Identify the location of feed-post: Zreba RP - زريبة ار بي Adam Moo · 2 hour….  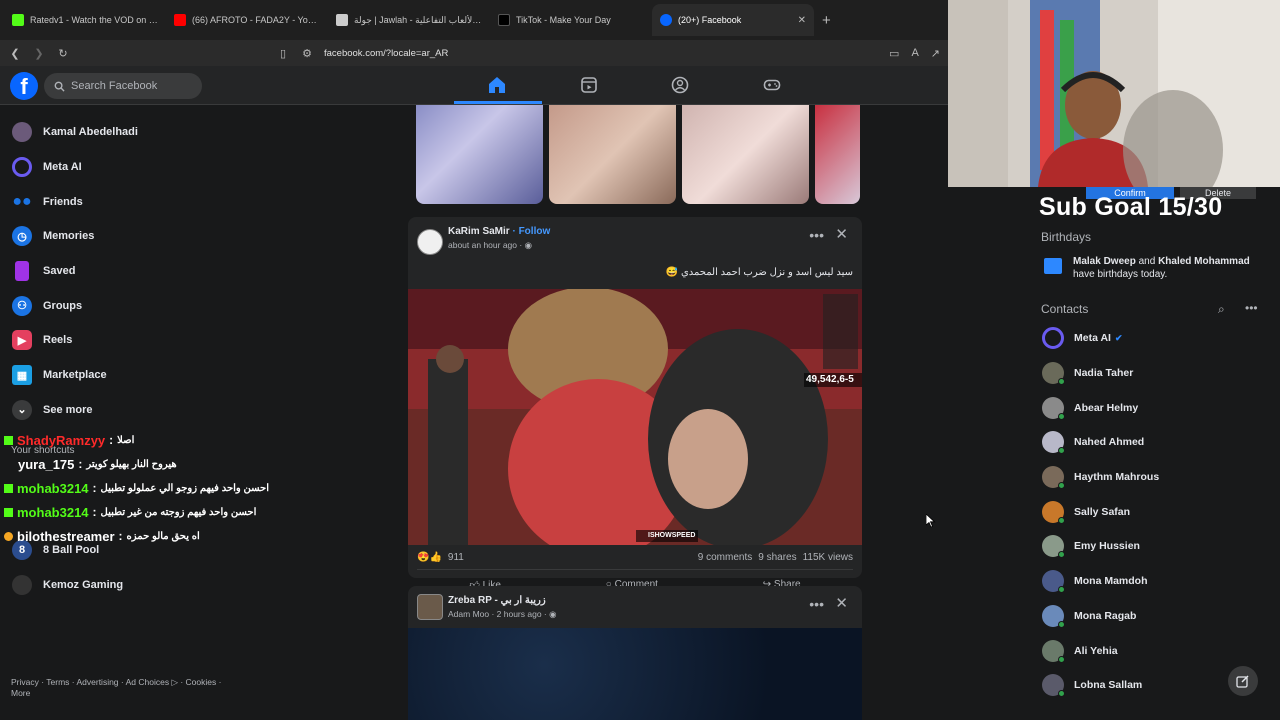
(635, 653).